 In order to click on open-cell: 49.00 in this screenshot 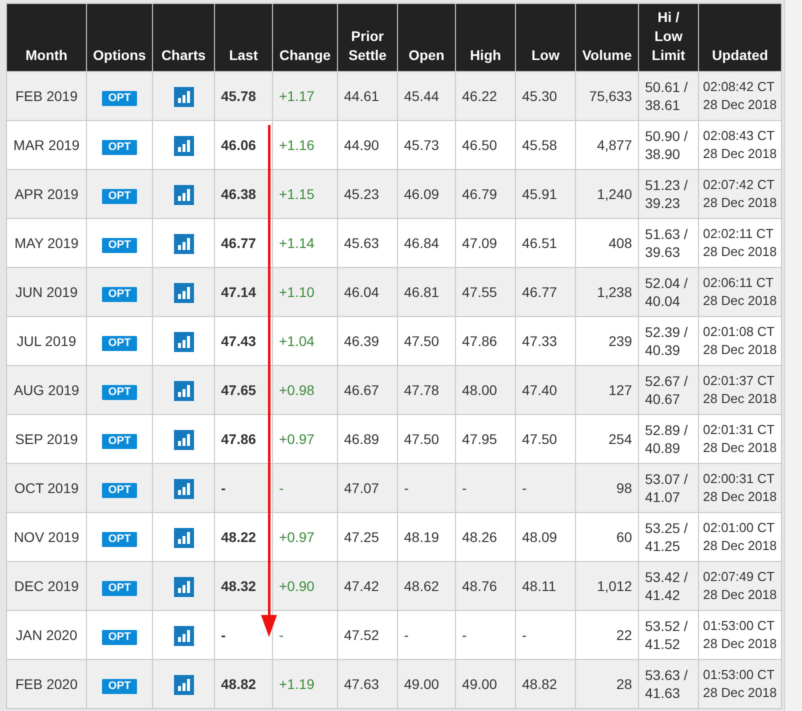, I will do `click(427, 684)`.